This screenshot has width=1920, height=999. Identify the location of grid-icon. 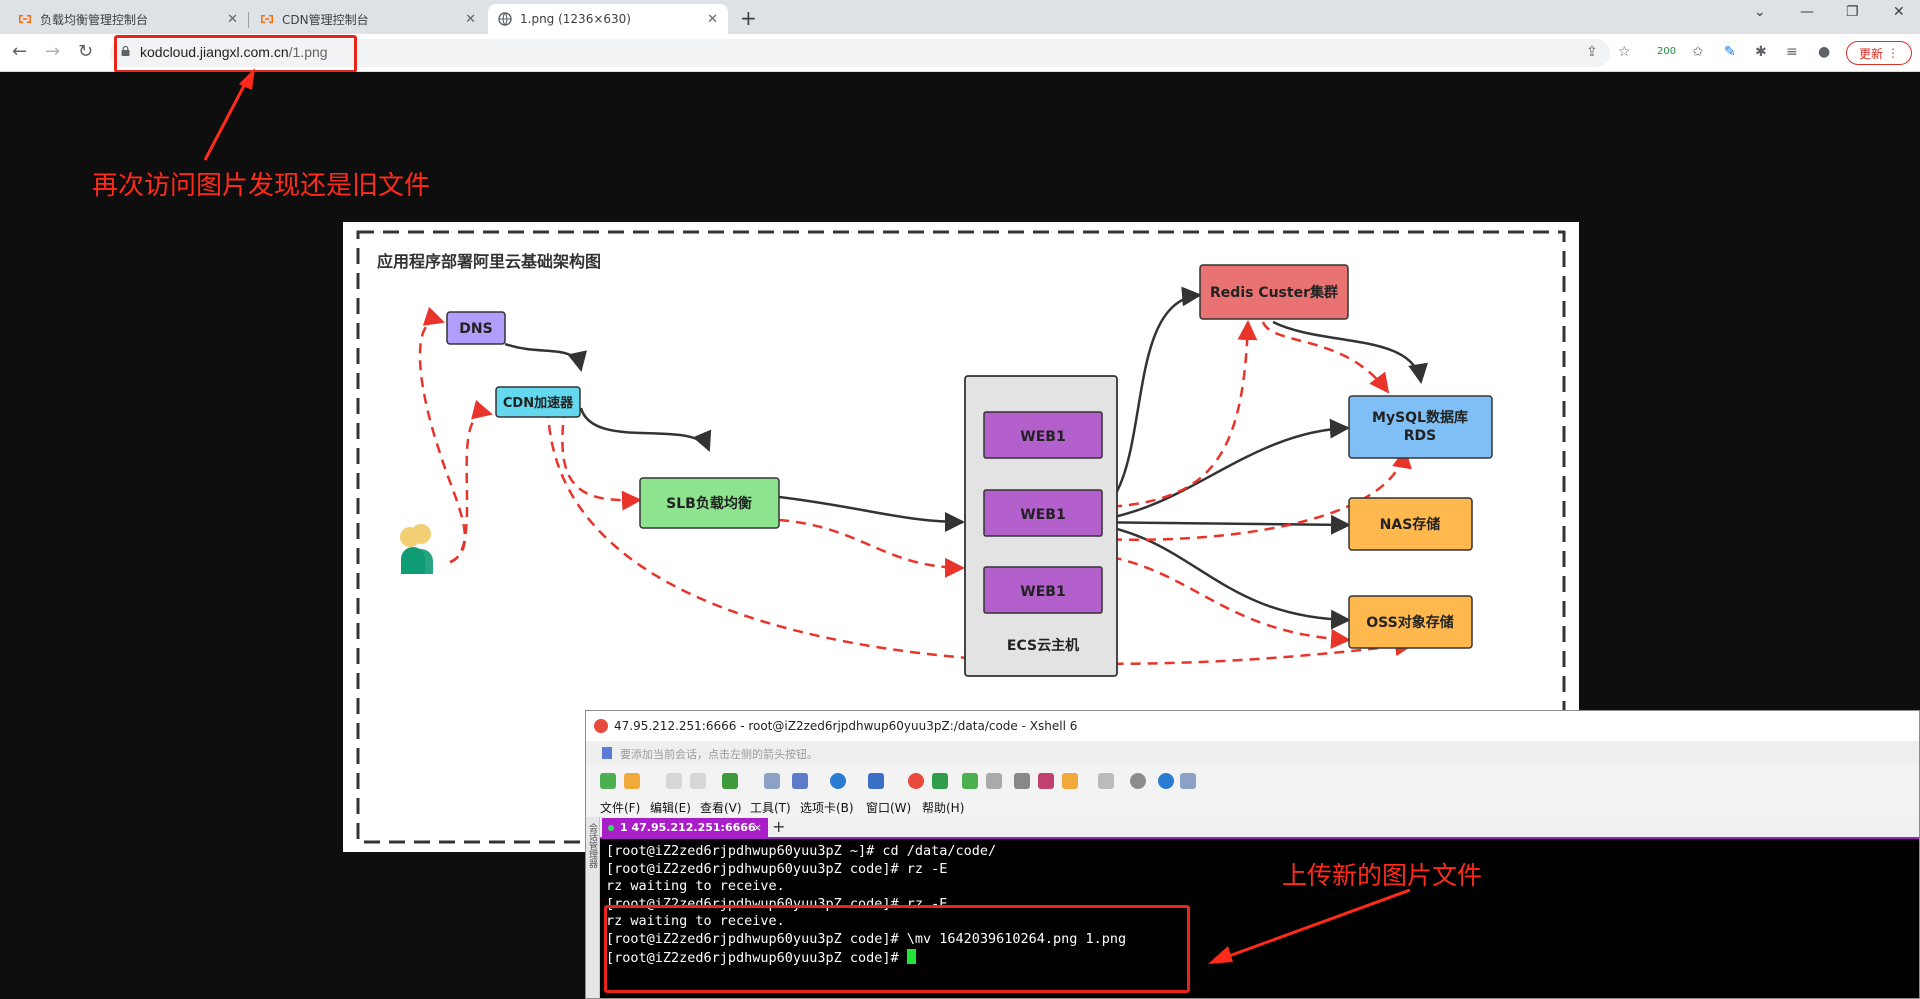
(1106, 781).